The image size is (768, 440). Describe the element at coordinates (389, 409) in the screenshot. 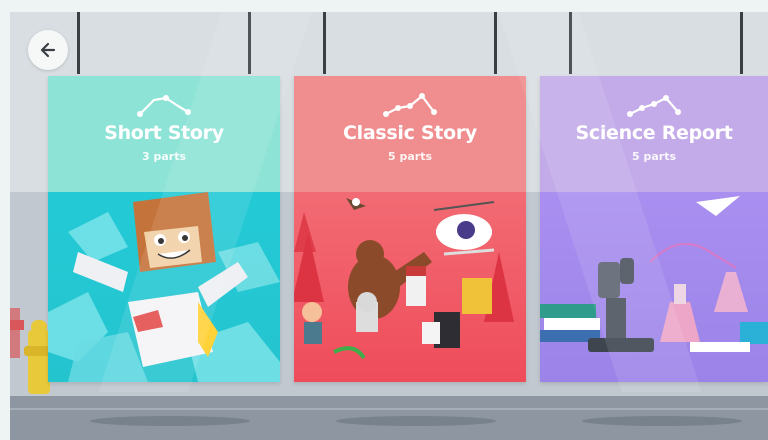

I see `floor-line` at that location.